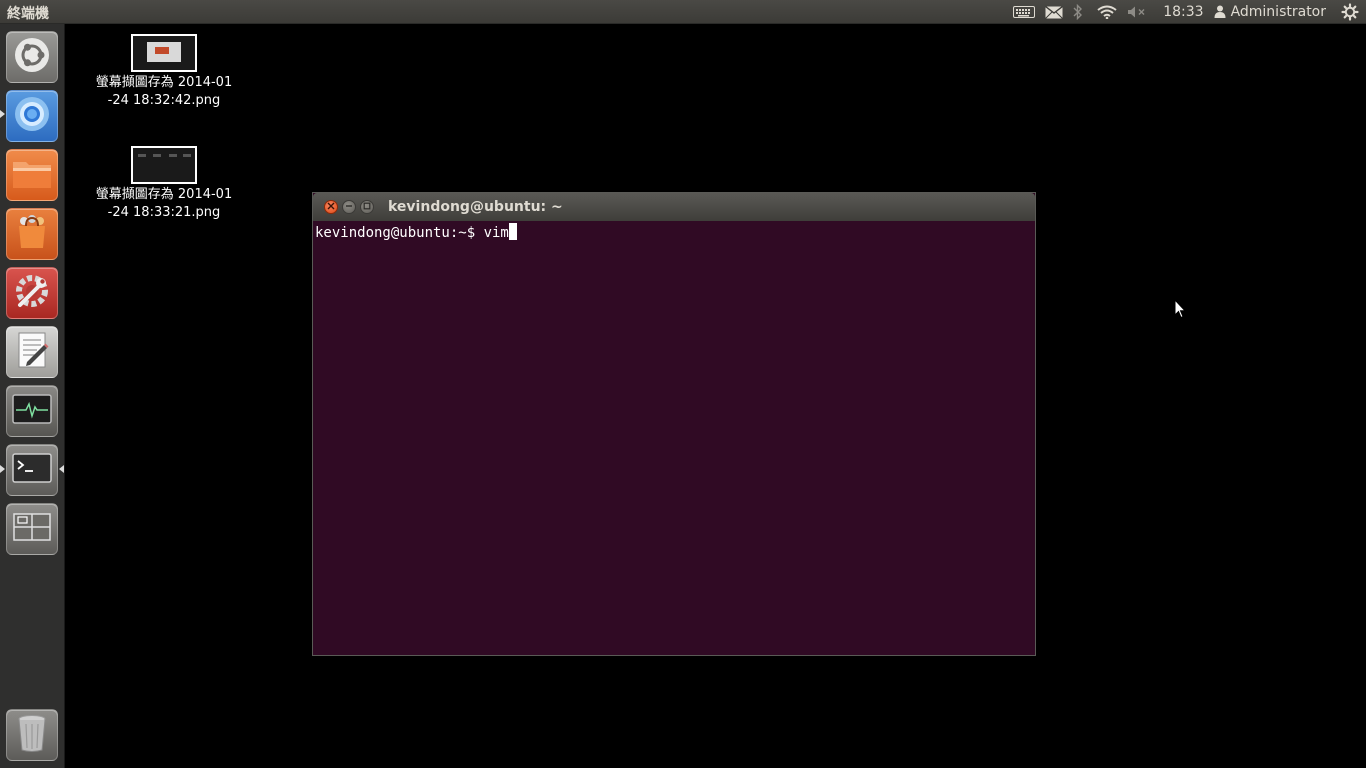 The image size is (1366, 768). I want to click on launcher-text-editor, so click(32, 352).